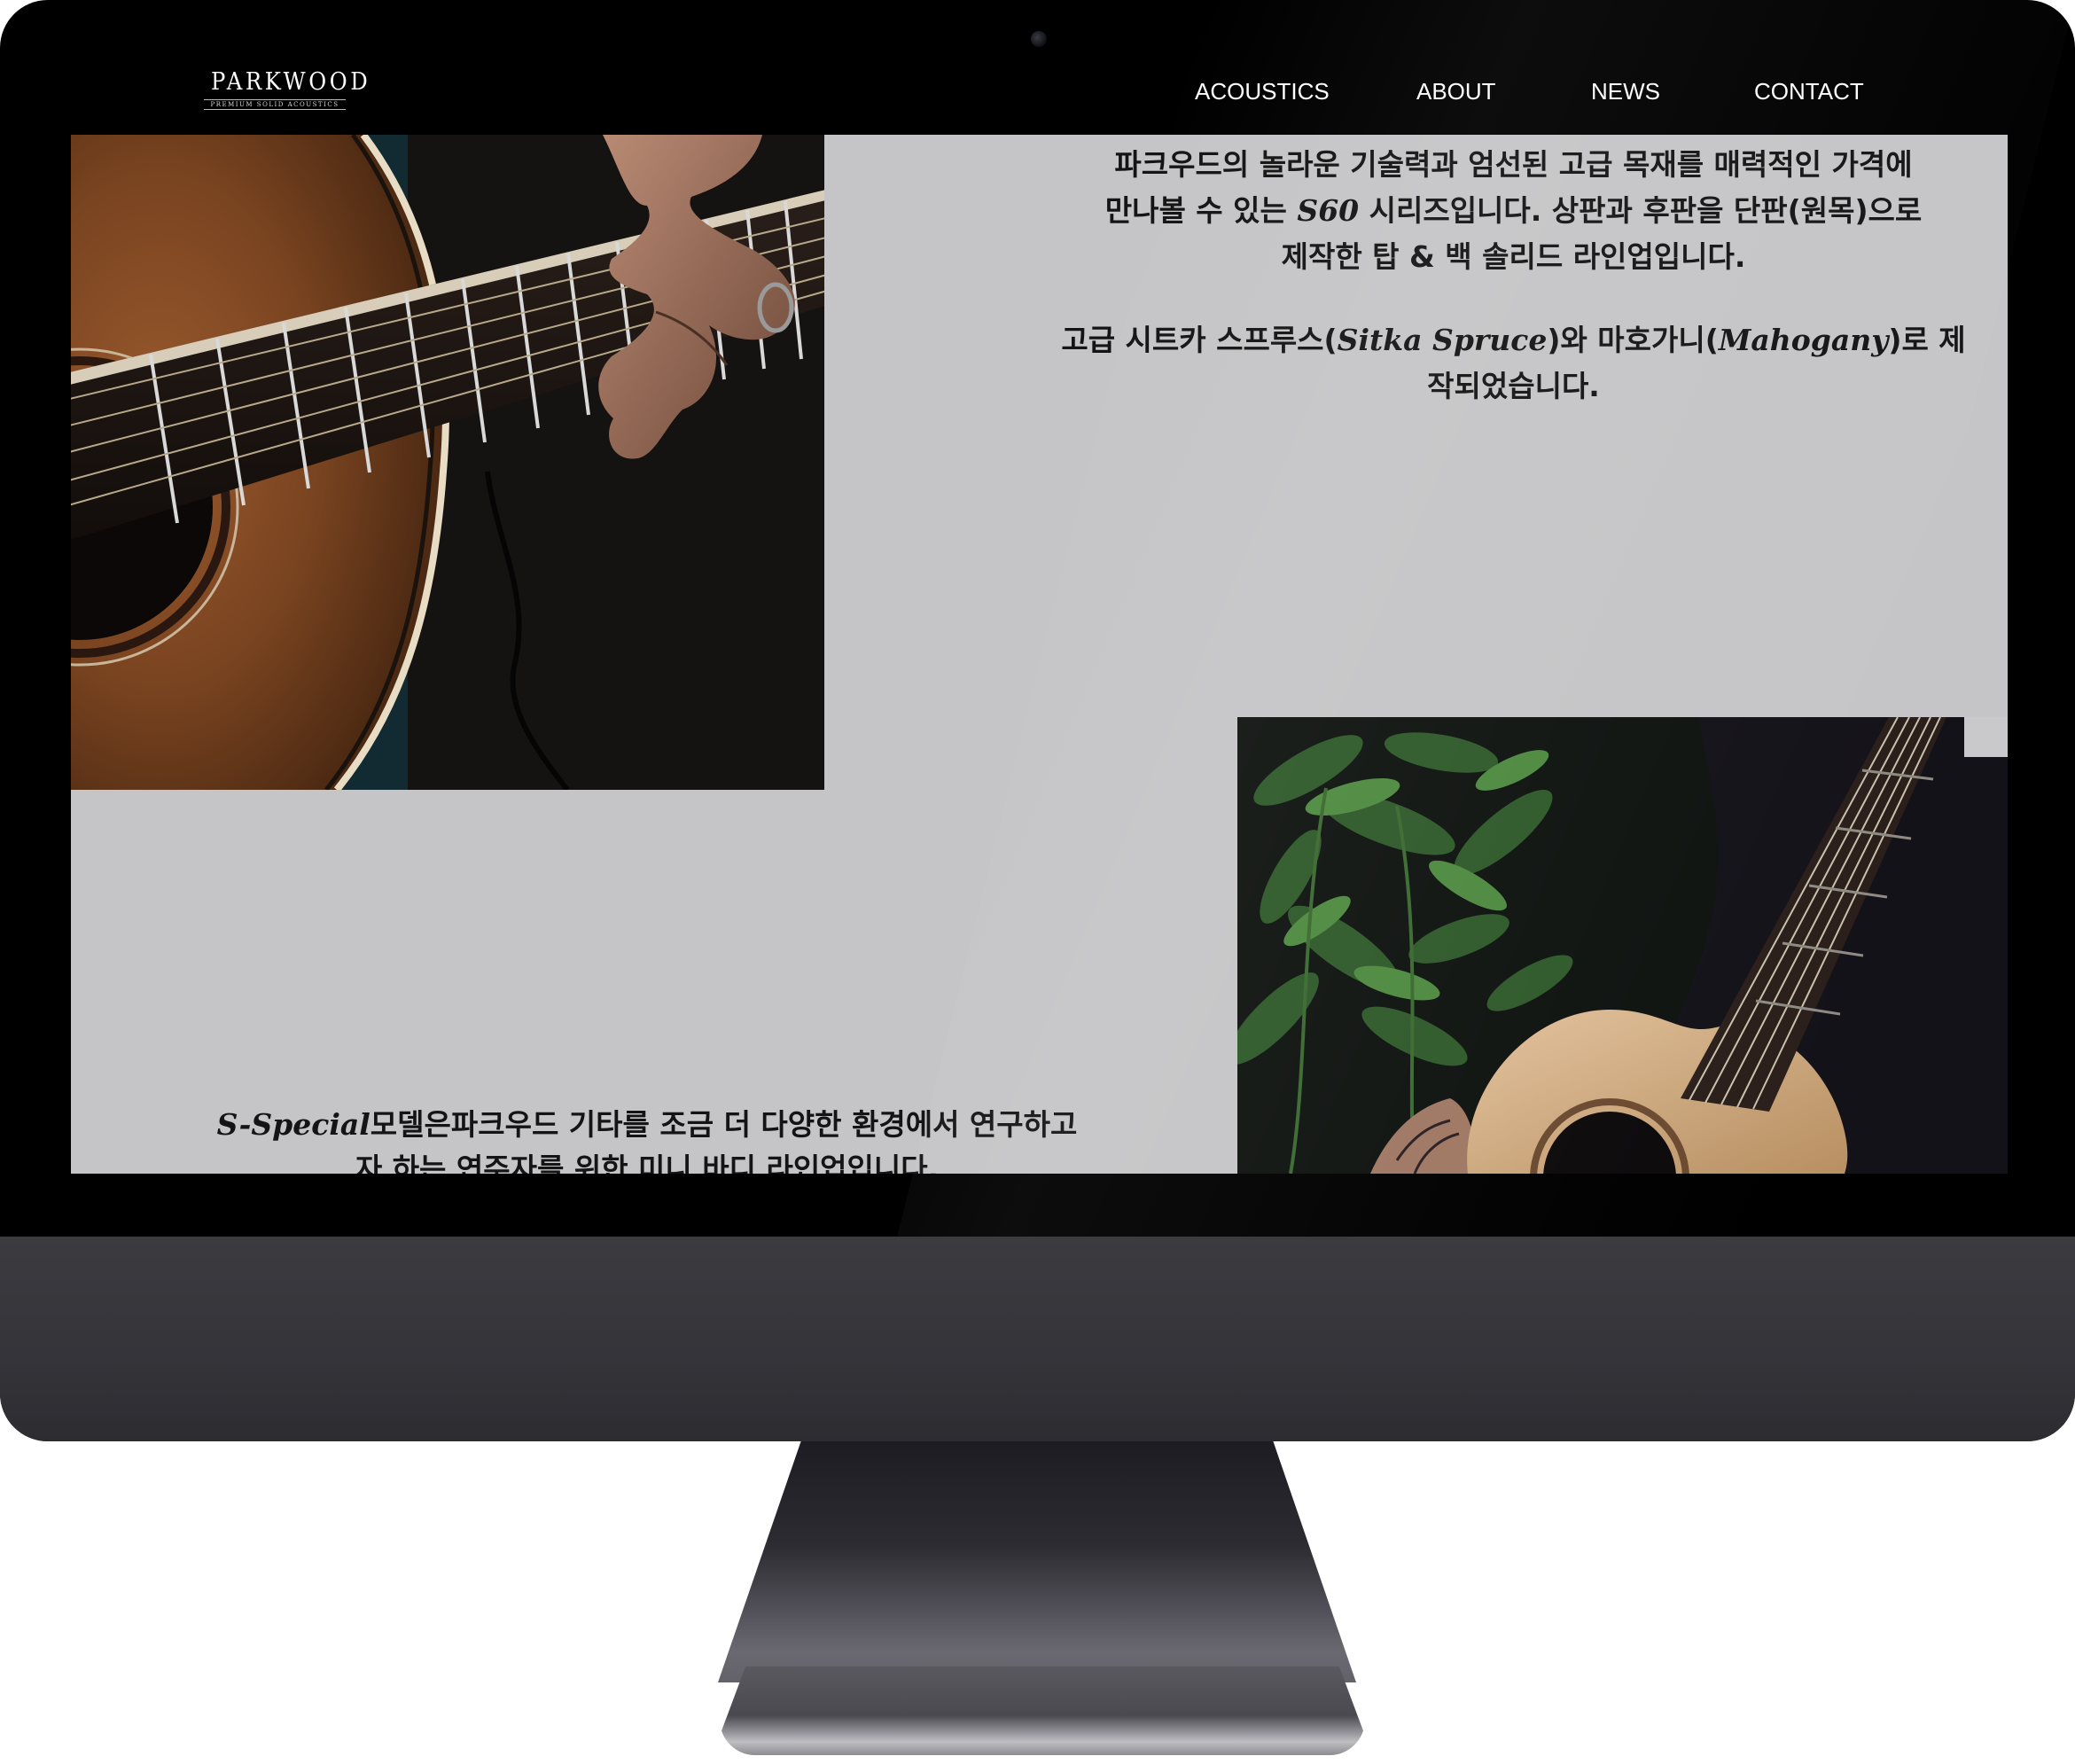 This screenshot has width=2075, height=1764. Describe the element at coordinates (1809, 91) in the screenshot. I see `nav-contact: CONTACT` at that location.